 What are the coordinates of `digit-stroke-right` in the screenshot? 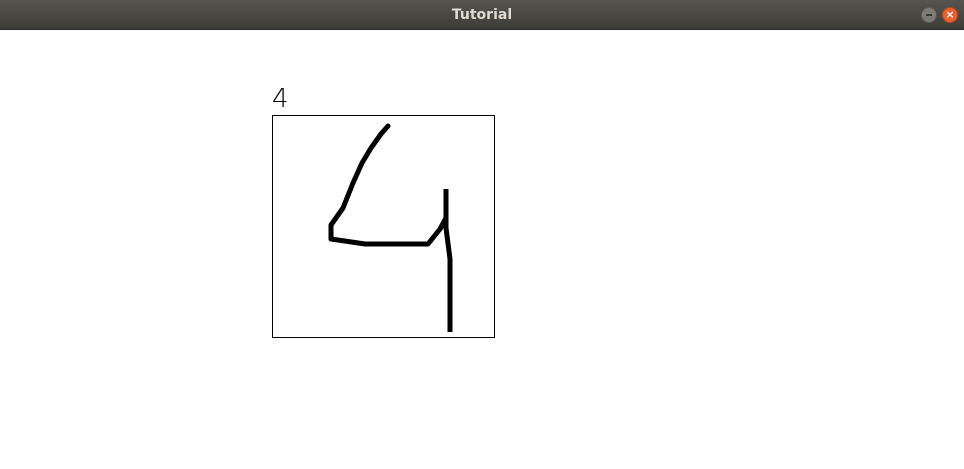 It's located at (448, 260).